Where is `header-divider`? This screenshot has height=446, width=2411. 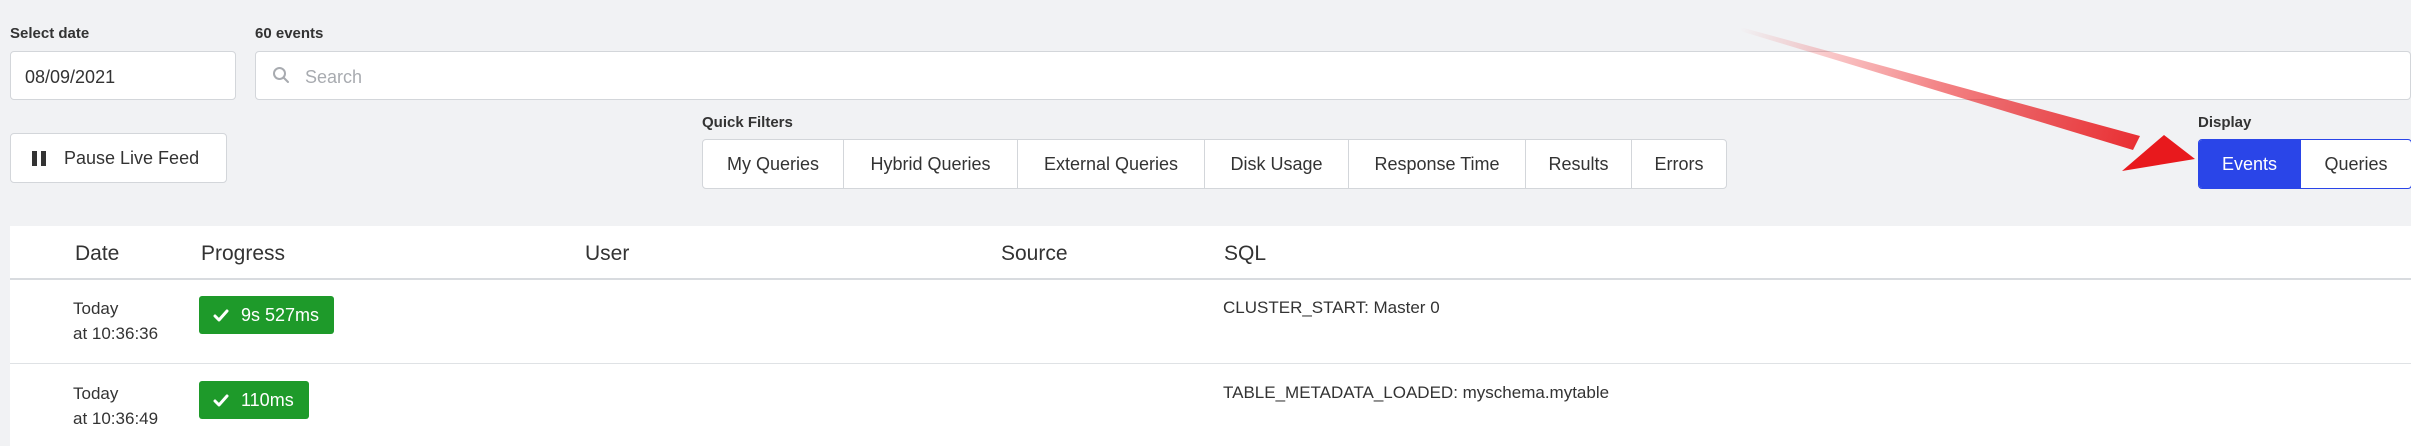
header-divider is located at coordinates (1210, 279).